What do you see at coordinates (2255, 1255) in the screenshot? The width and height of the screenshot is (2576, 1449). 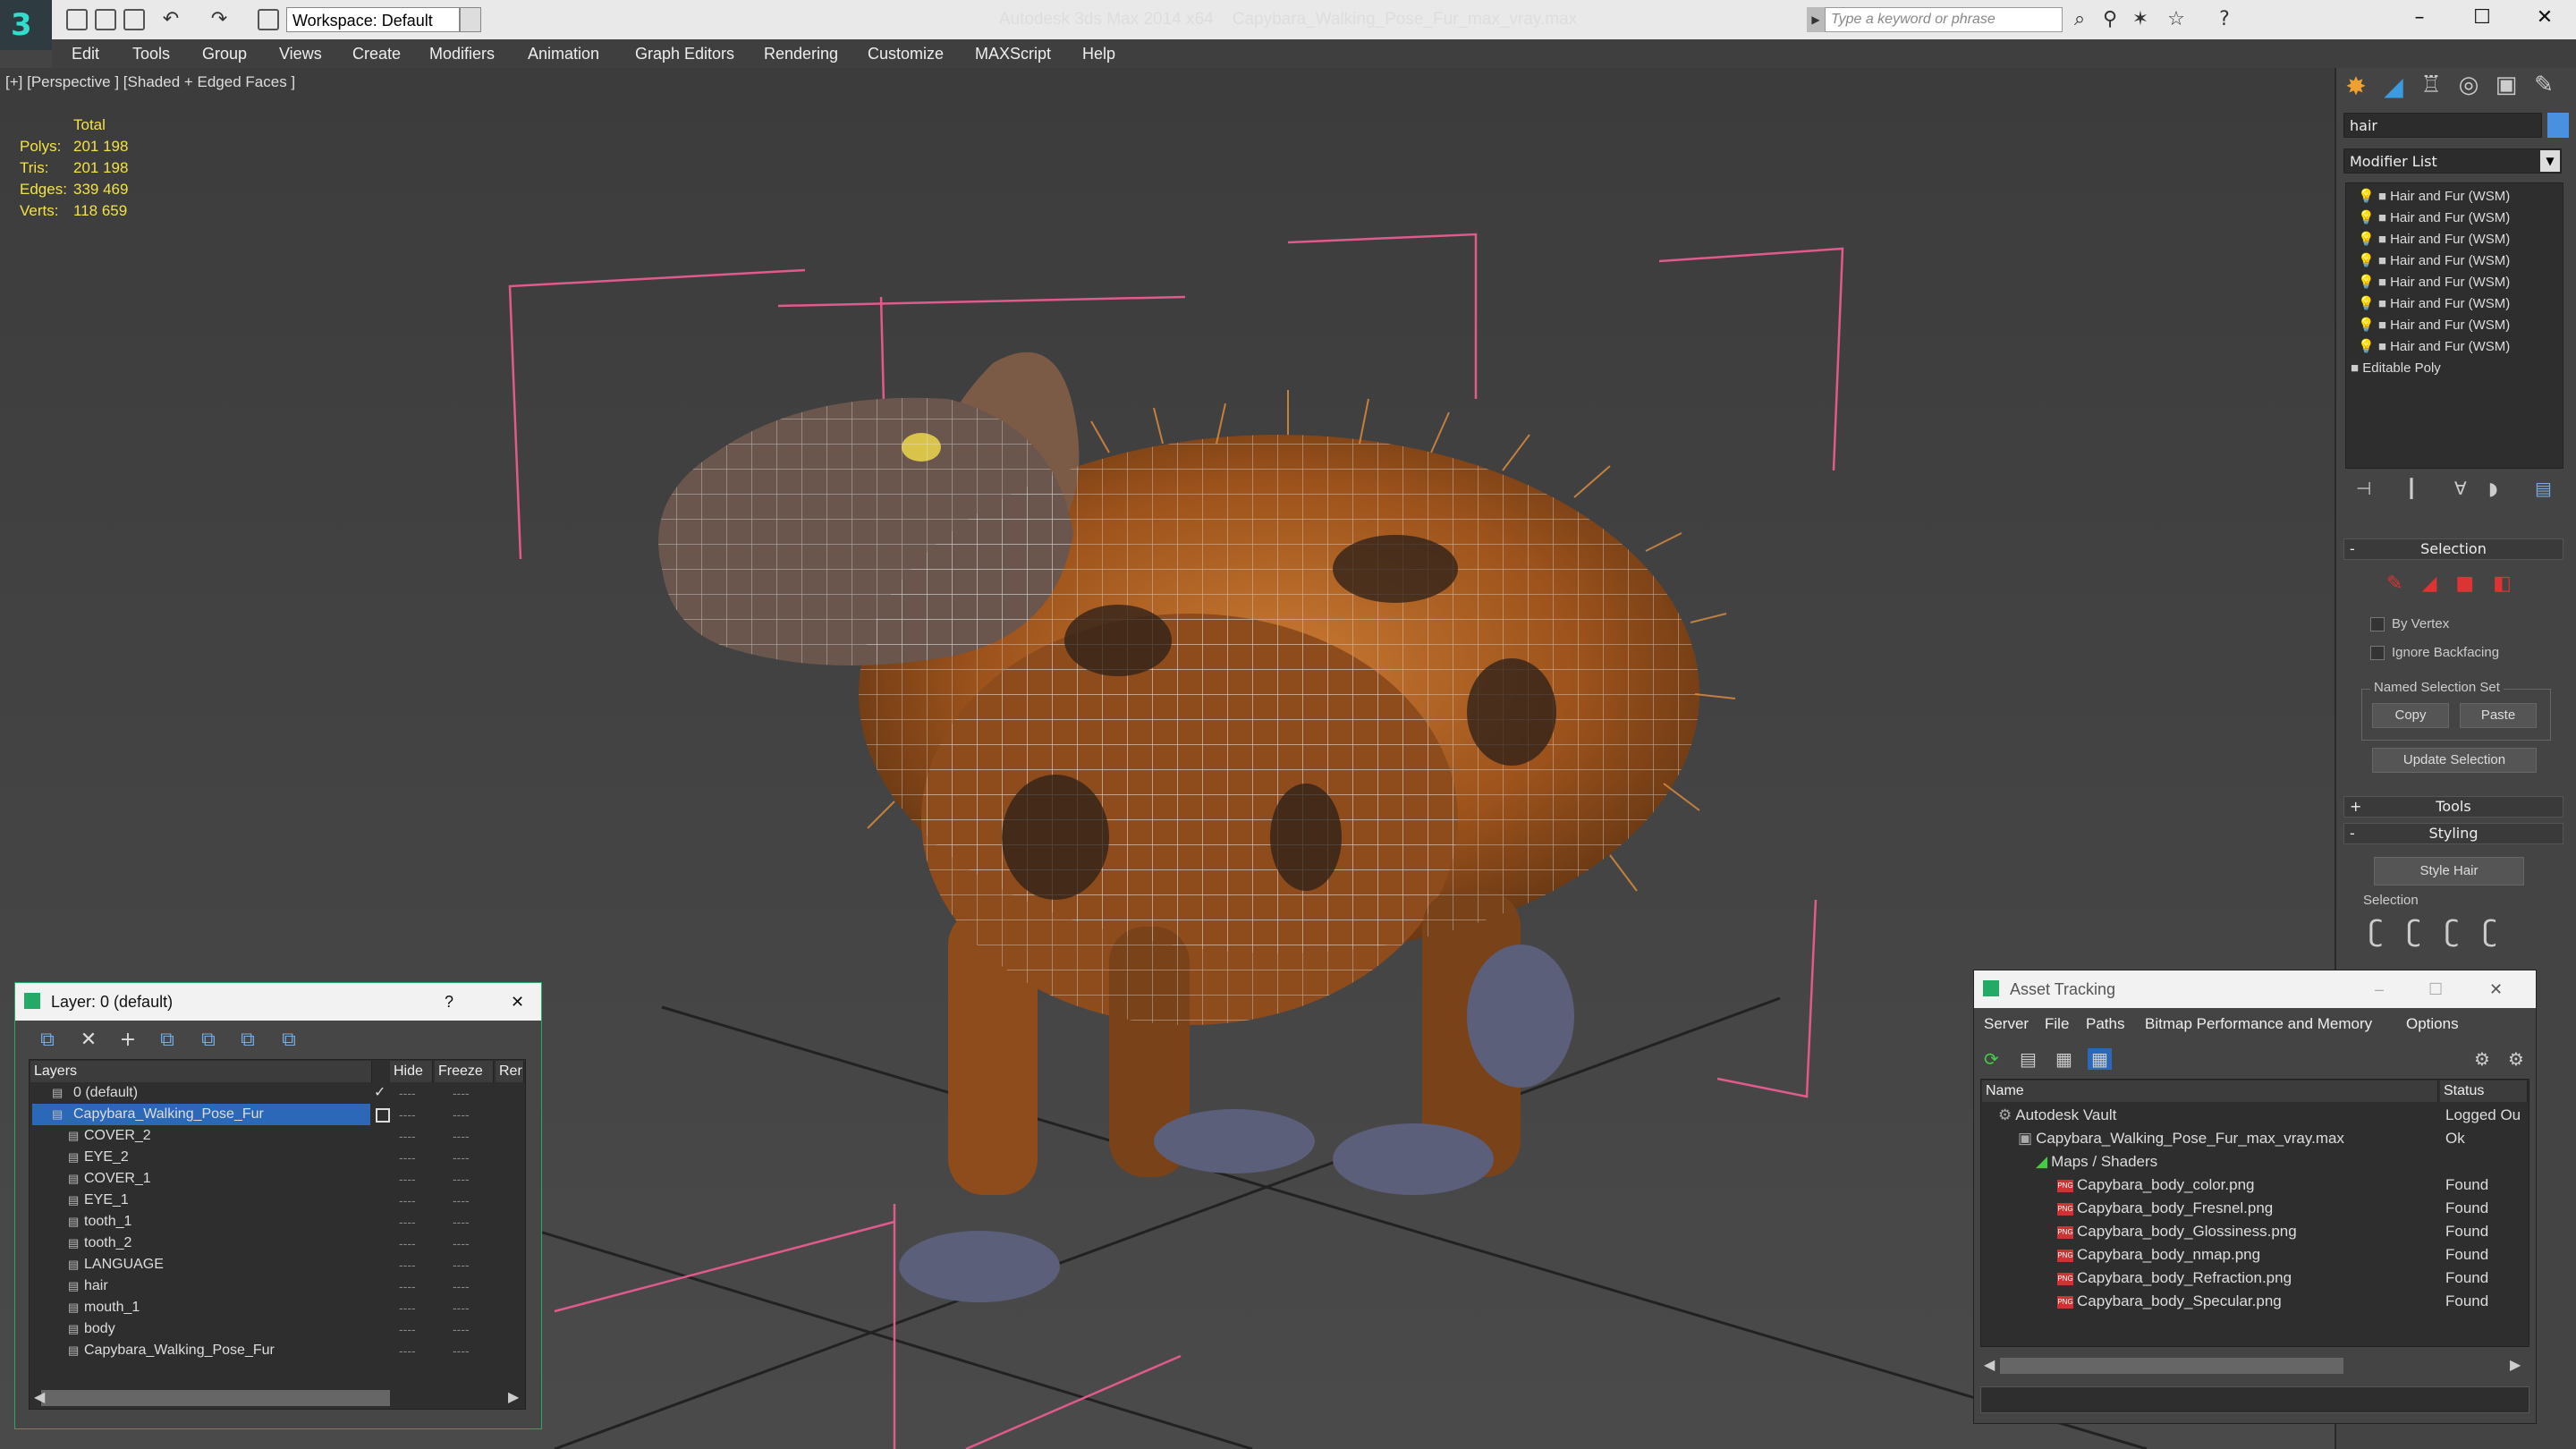 I see `asset-row: PNG Capybara_body_nmap.png Found` at bounding box center [2255, 1255].